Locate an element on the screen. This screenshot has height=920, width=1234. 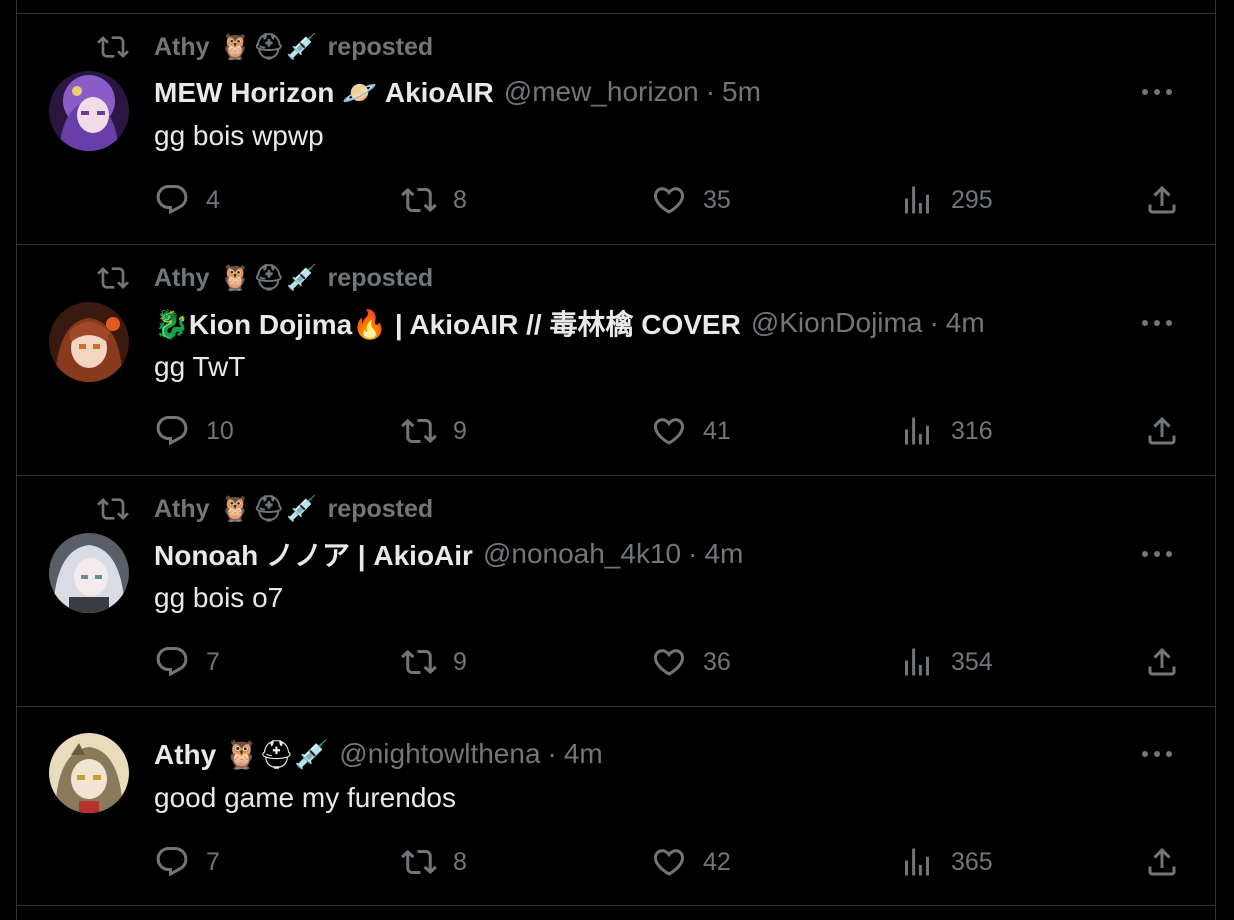
tweet-text: gg TwT is located at coordinates (200, 366).